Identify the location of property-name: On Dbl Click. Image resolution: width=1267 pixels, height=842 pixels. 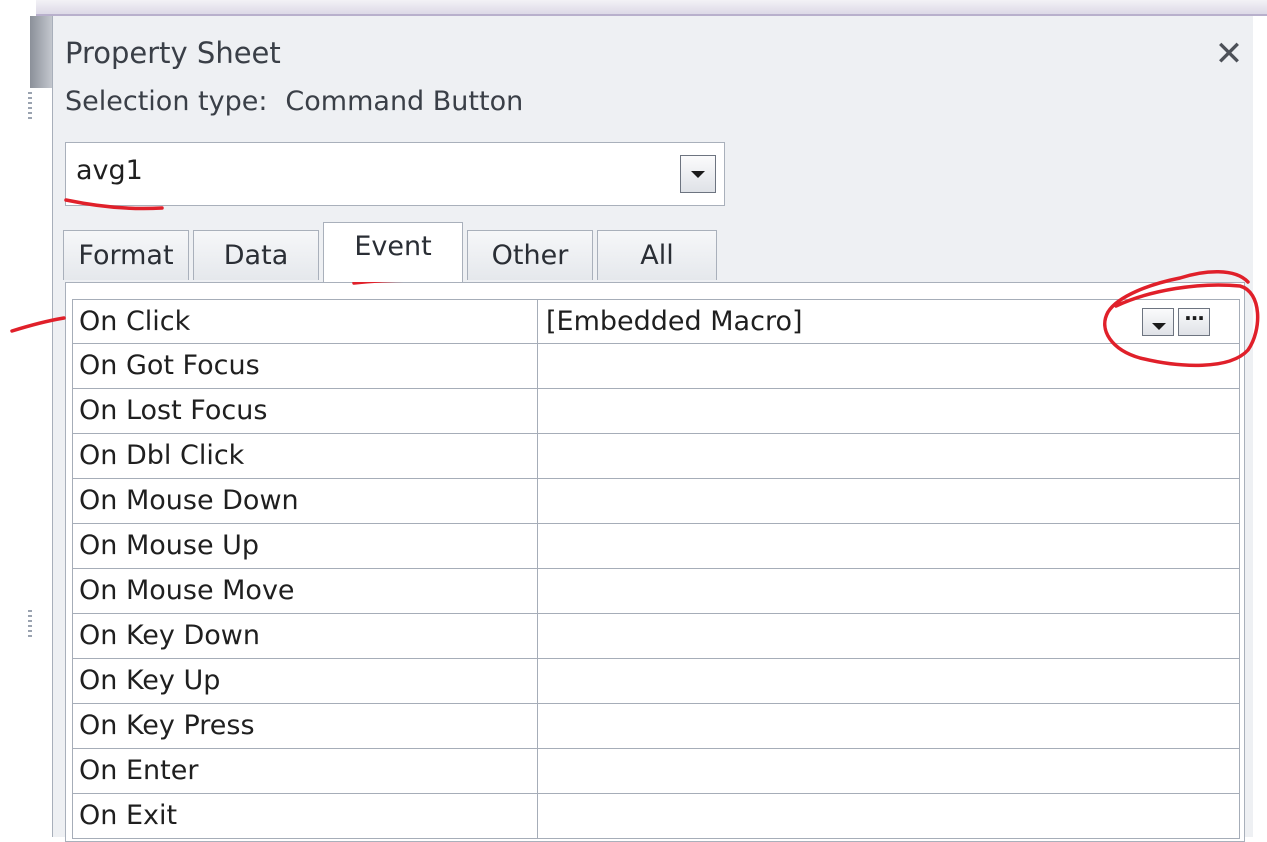
(305, 456).